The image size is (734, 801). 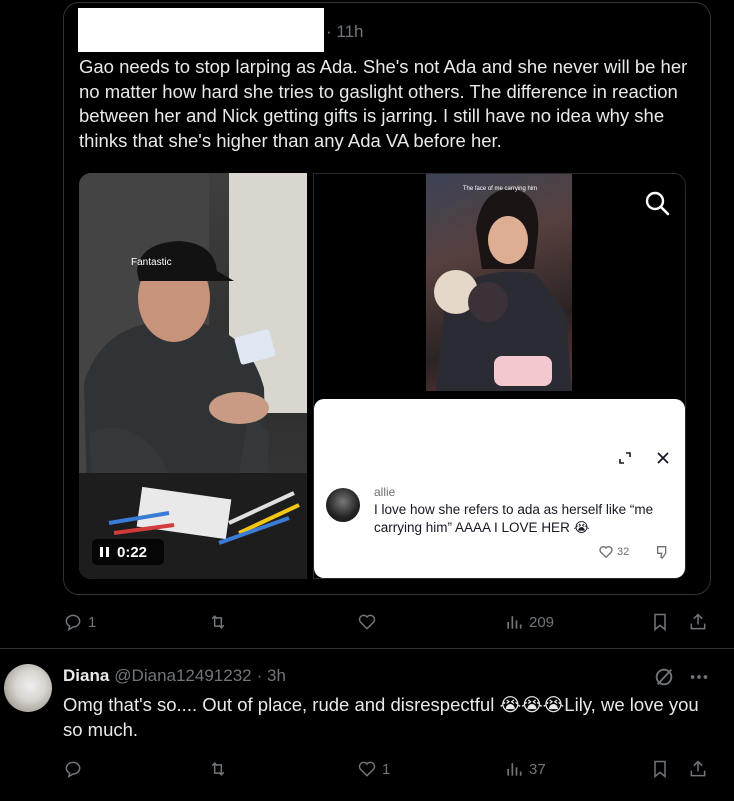 What do you see at coordinates (499, 488) in the screenshot?
I see `comment-popup` at bounding box center [499, 488].